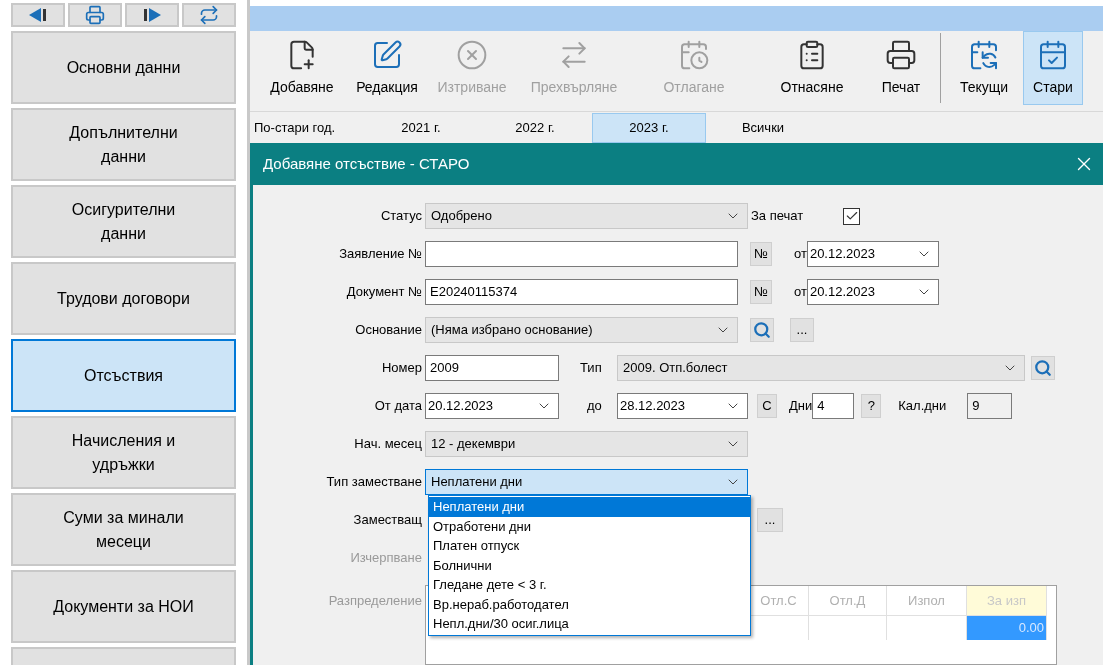 This screenshot has width=1103, height=665. I want to click on dropdown-option: Платен отпуск, so click(589, 546).